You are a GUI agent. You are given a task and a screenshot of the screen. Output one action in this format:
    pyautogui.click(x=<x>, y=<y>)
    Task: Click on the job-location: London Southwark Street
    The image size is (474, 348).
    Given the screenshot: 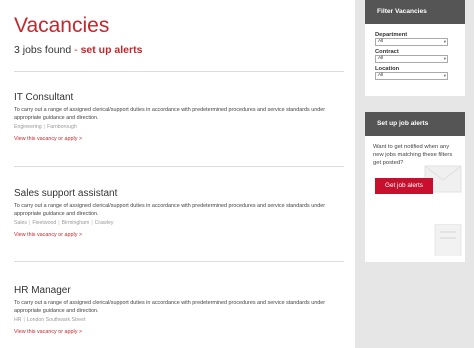 What is the action you would take?
    pyautogui.click(x=56, y=319)
    